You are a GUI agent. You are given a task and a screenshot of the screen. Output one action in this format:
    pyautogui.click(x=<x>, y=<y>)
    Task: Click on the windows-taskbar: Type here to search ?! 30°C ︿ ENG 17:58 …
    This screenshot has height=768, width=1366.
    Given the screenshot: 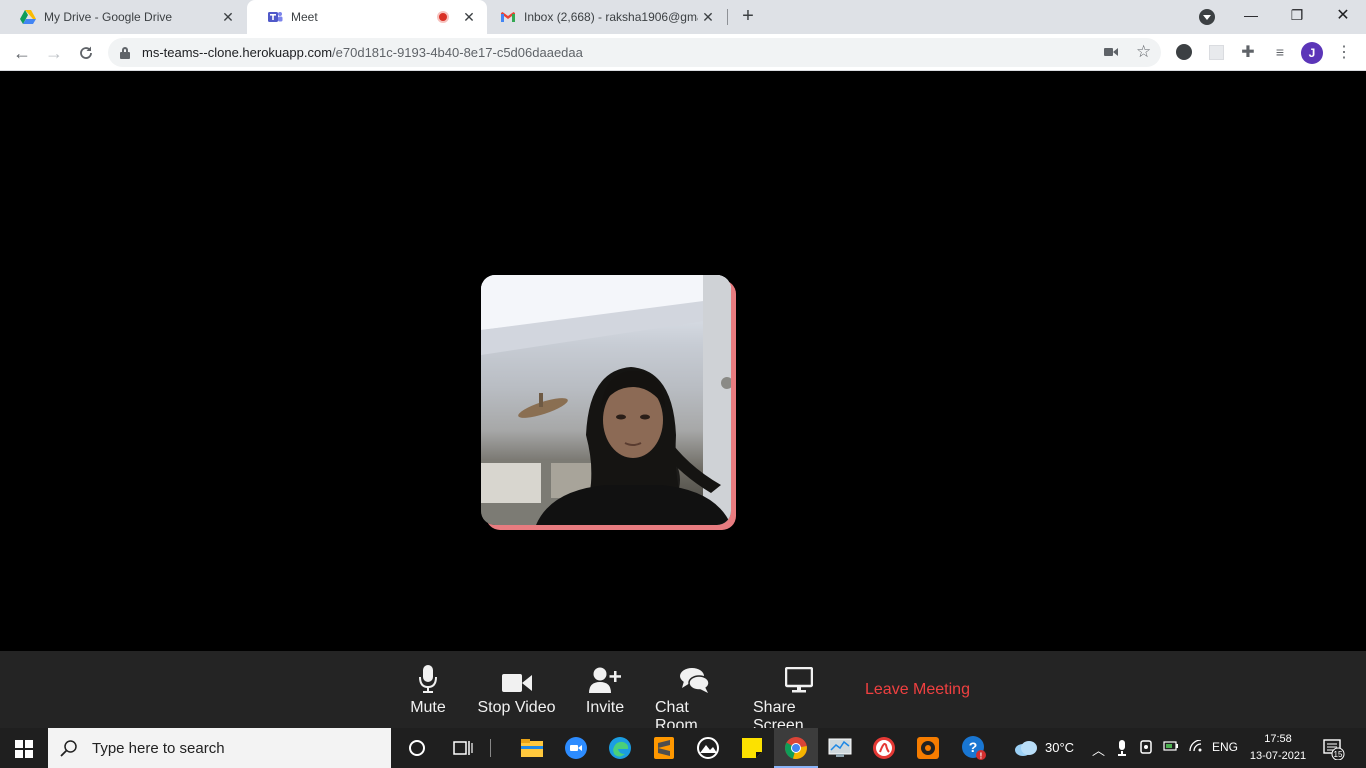 What is the action you would take?
    pyautogui.click(x=683, y=748)
    